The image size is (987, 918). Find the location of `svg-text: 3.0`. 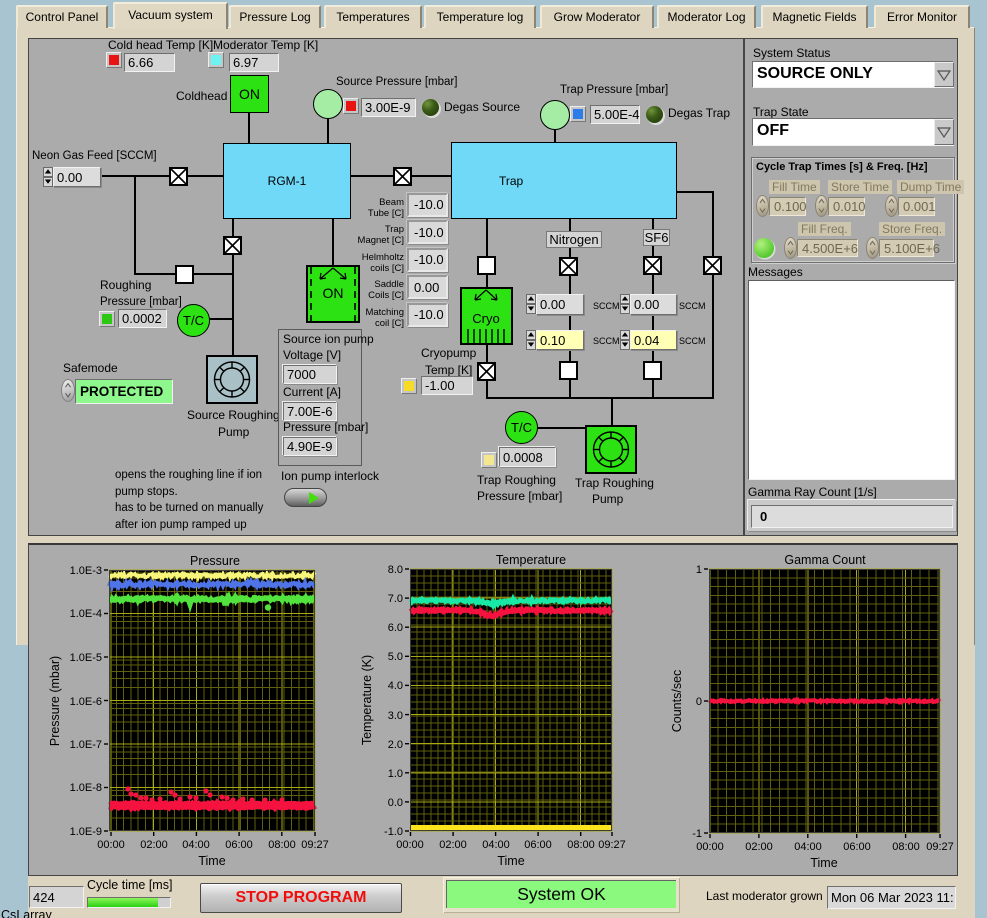

svg-text: 3.0 is located at coordinates (395, 716).